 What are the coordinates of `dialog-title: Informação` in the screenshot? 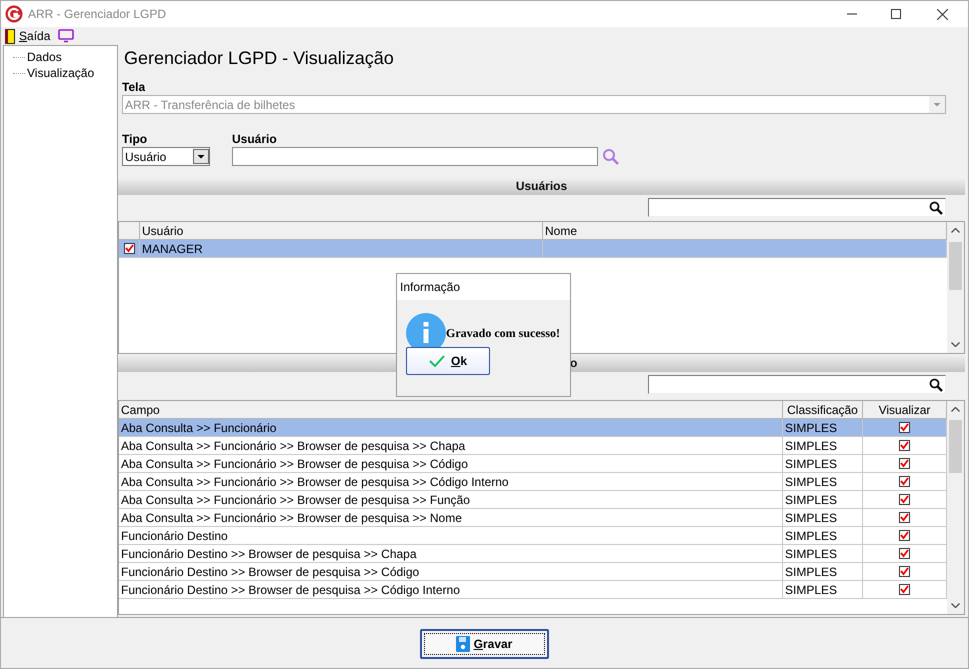 It's located at (483, 287).